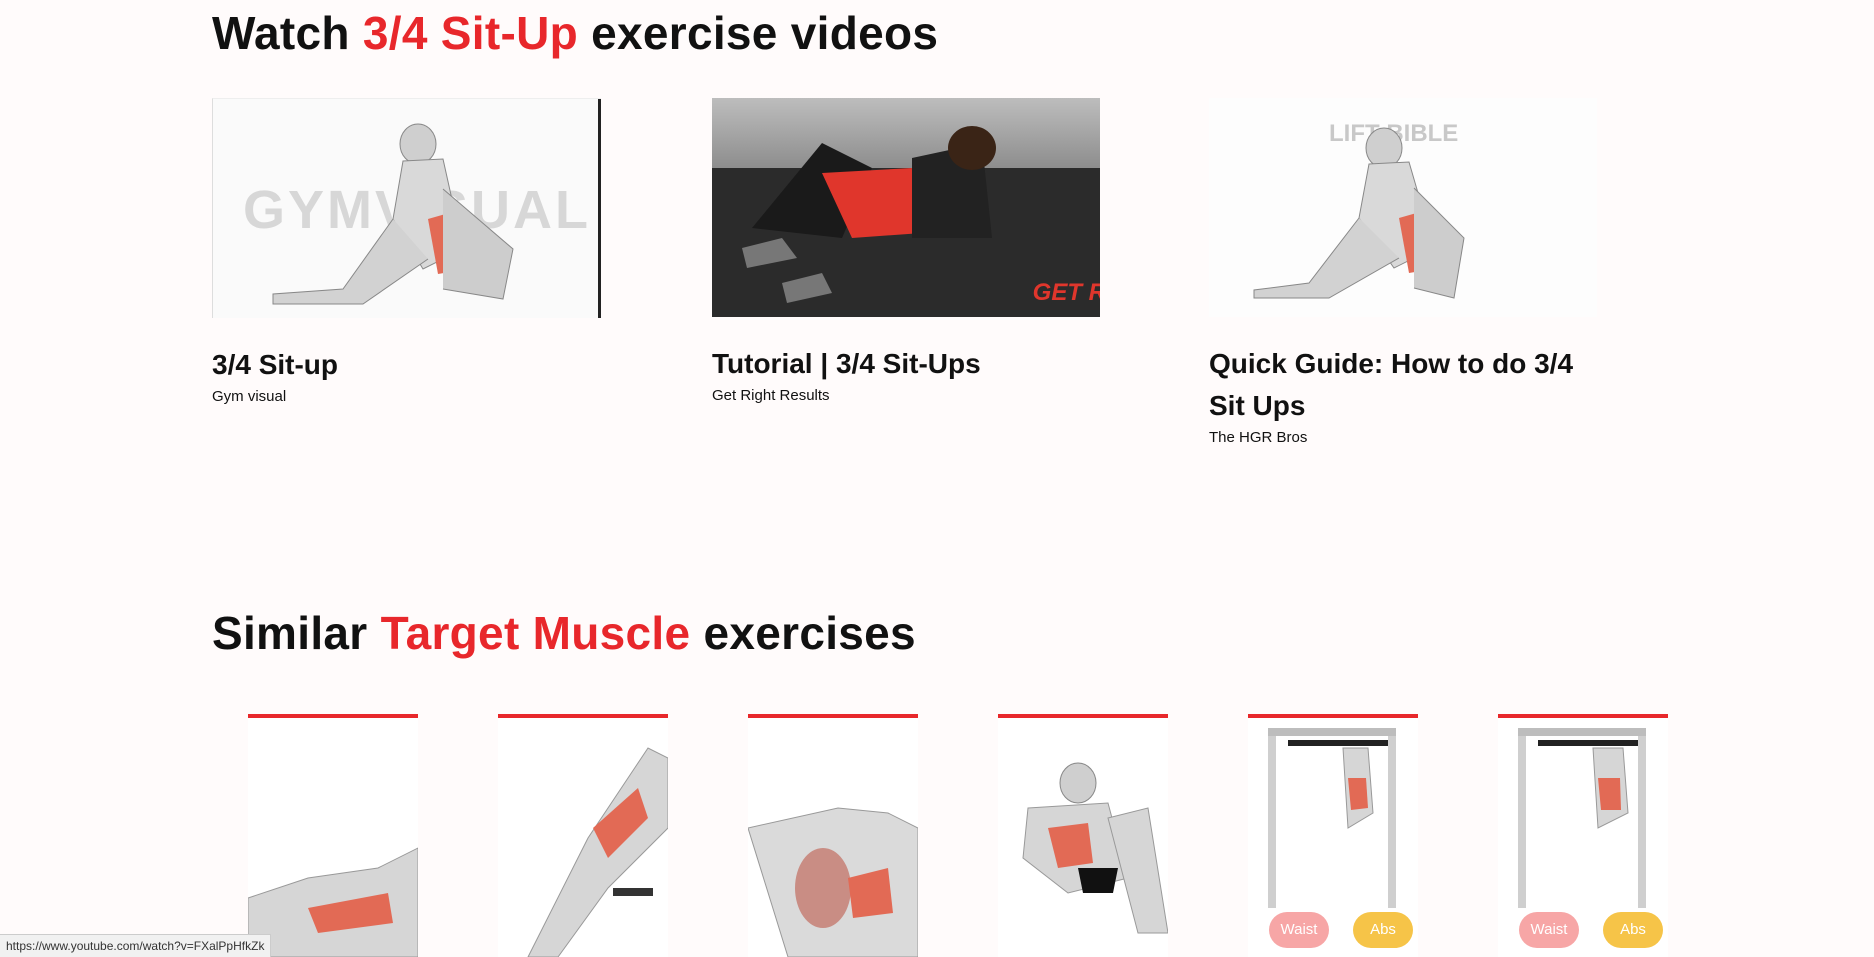 The image size is (1874, 957). Describe the element at coordinates (1403, 385) in the screenshot. I see `video-title-3: Quick Guide: How to do 3/4 Sit Ups` at that location.